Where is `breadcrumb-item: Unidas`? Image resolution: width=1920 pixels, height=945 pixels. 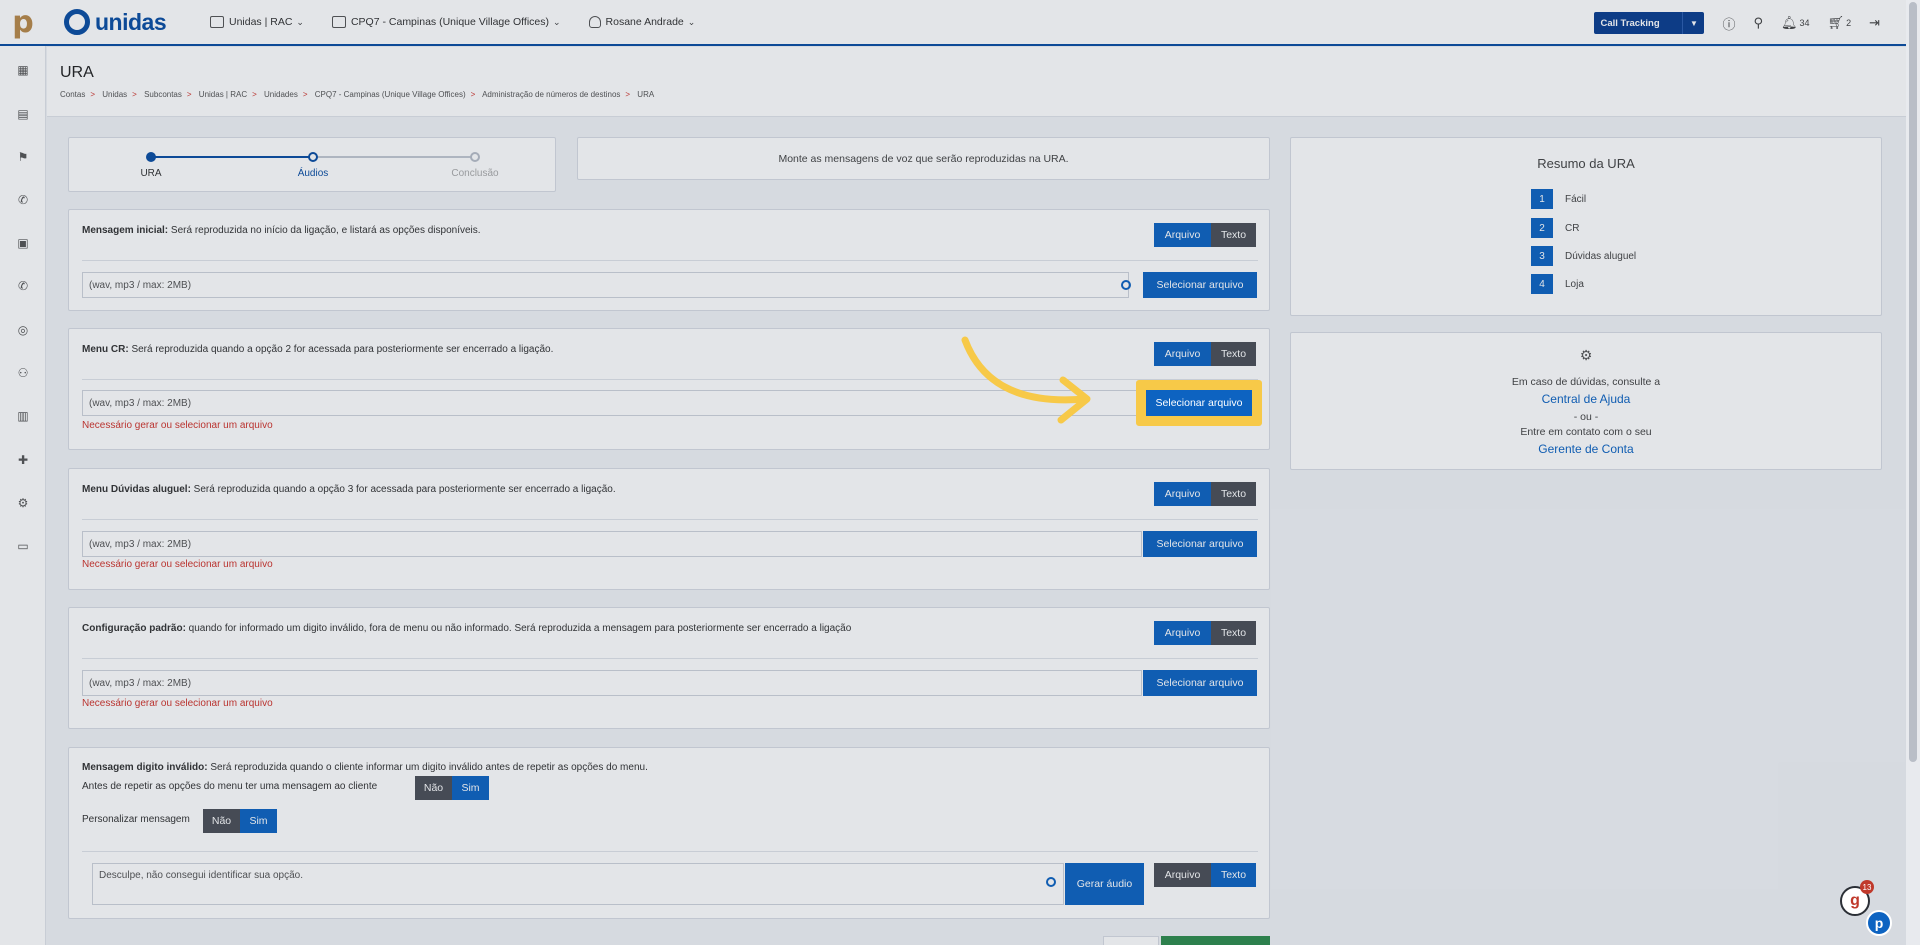
breadcrumb-item: Unidas is located at coordinates (114, 94).